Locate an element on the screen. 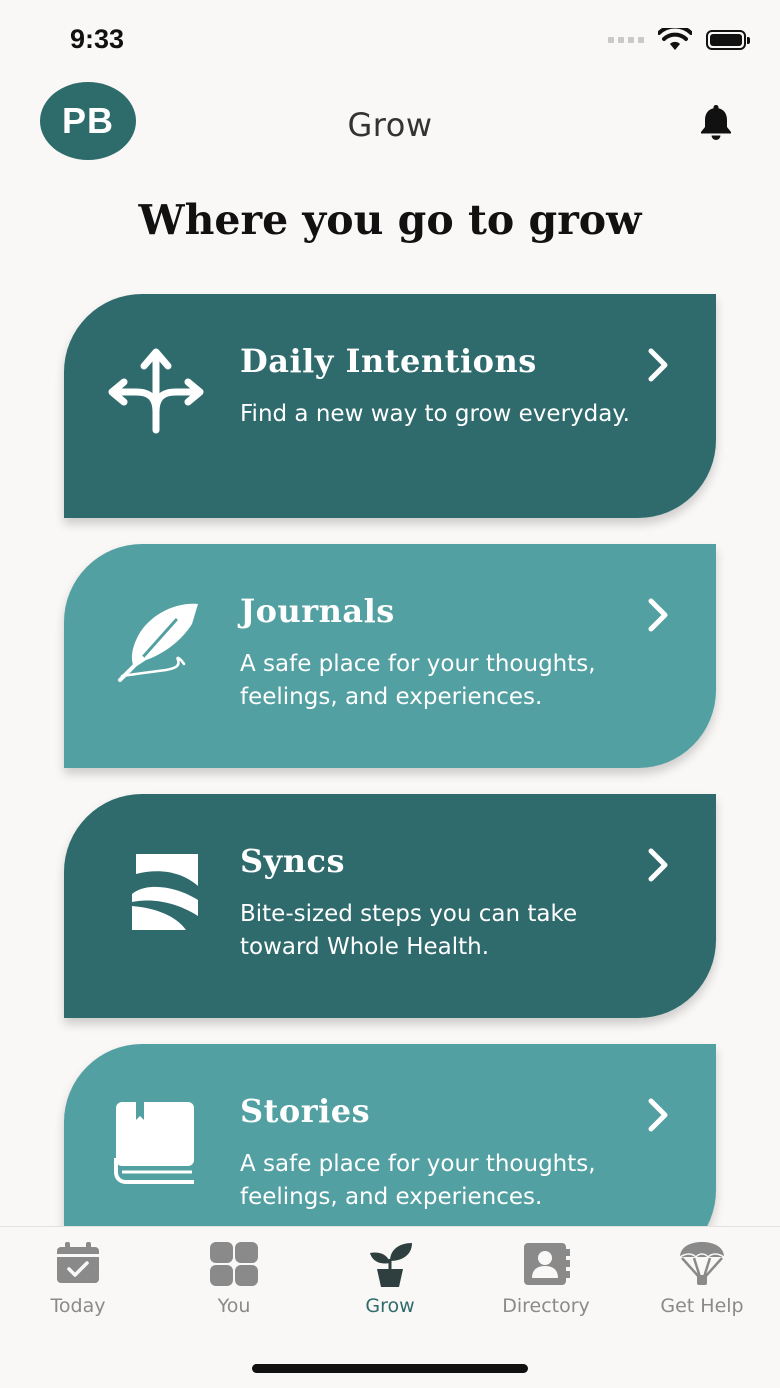 This screenshot has height=1388, width=780. plant-icon is located at coordinates (391, 1265).